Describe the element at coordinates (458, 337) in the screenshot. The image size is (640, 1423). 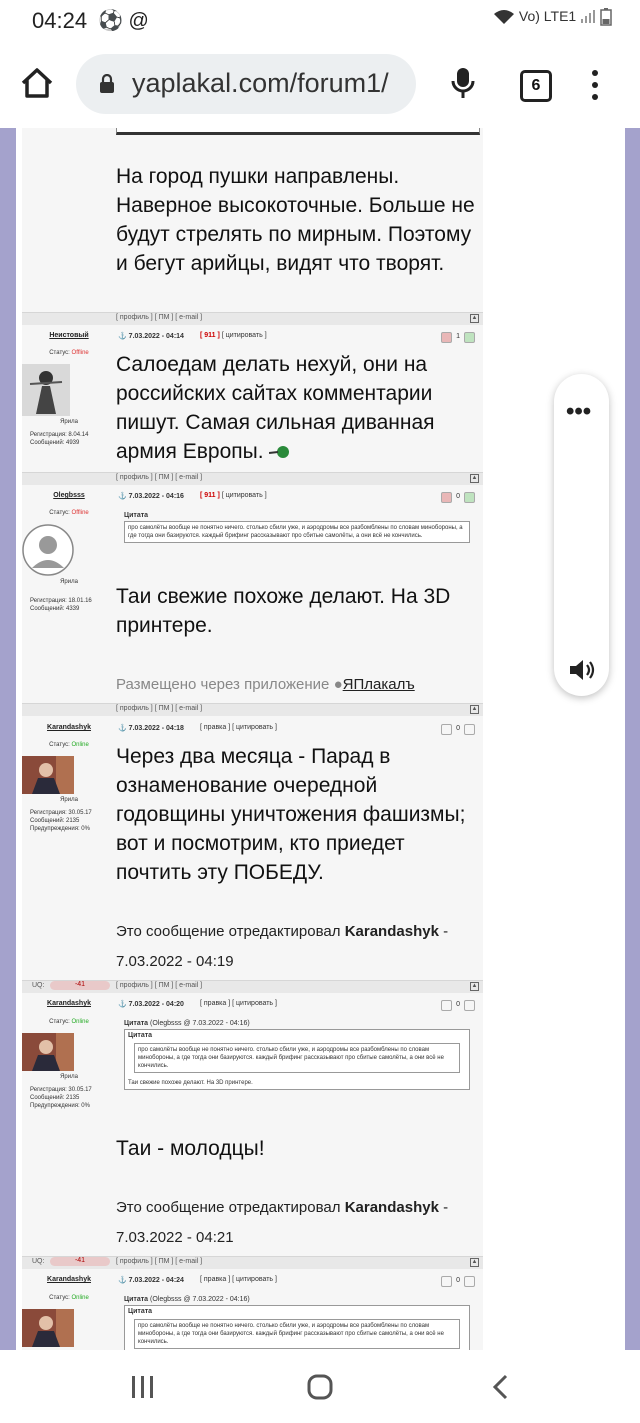
I see `vote-box: 1` at that location.